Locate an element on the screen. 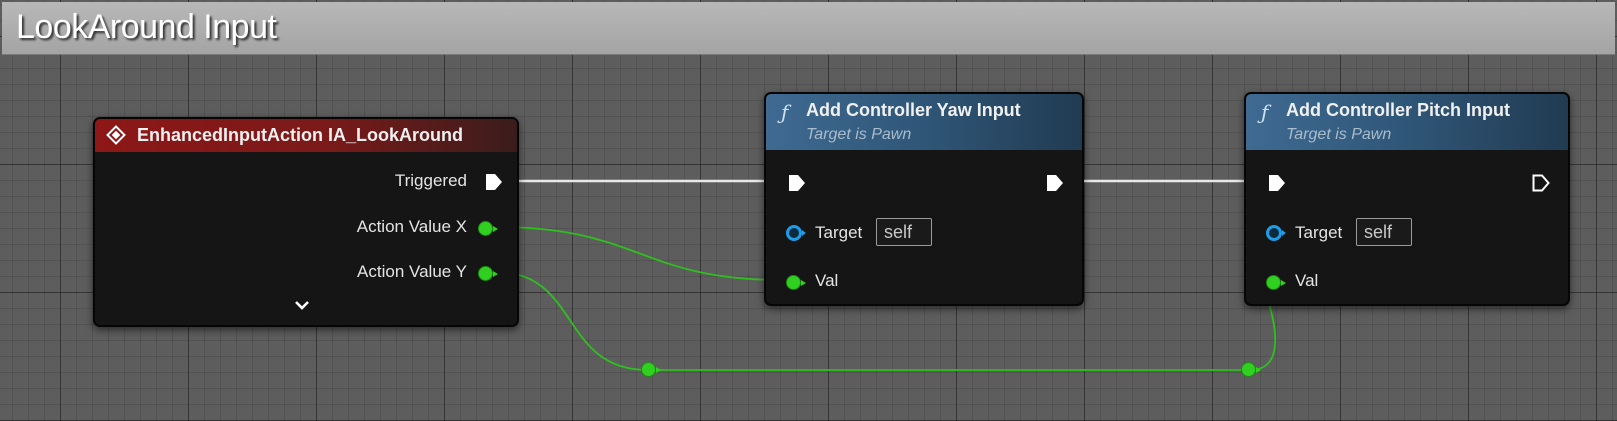 This screenshot has width=1617, height=421. pitch-val-label: Val is located at coordinates (1307, 280).